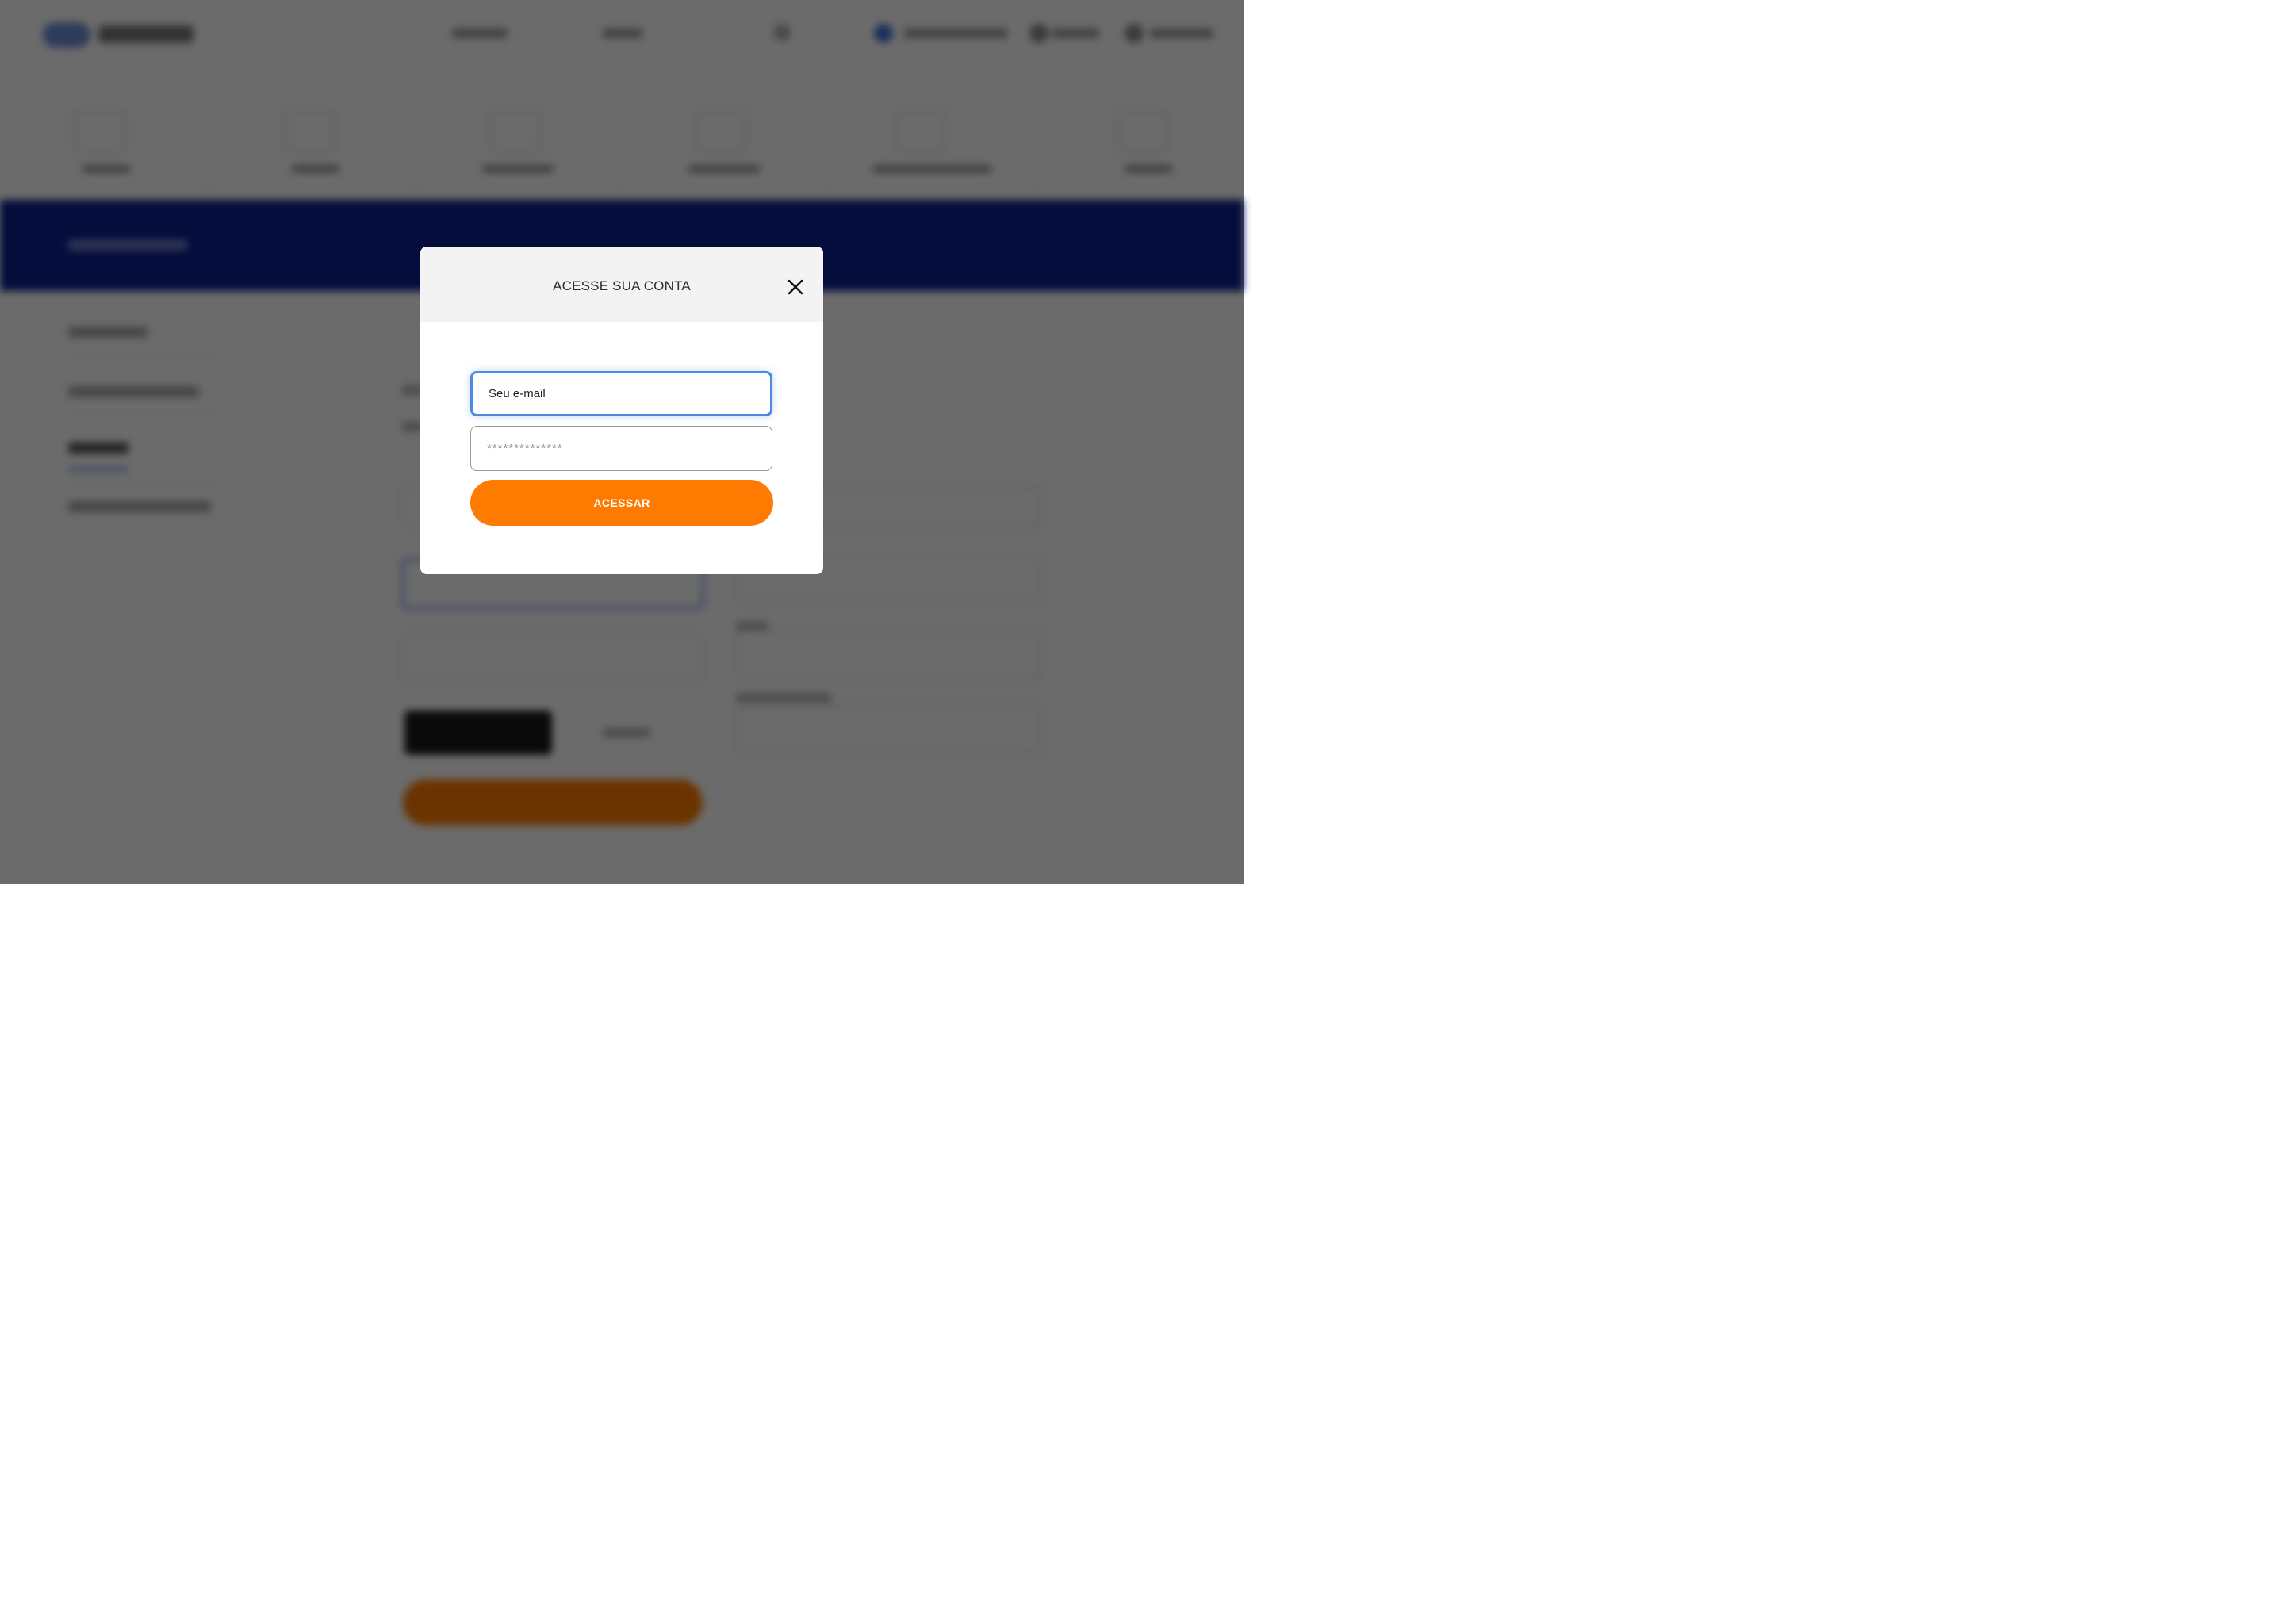 The height and width of the screenshot is (1624, 2284). Describe the element at coordinates (621, 393) in the screenshot. I see `email-input` at that location.